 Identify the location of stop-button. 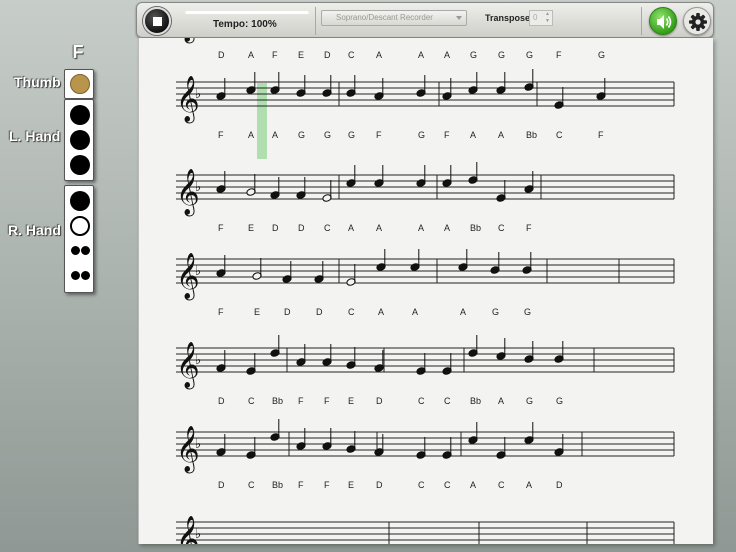
(157, 21).